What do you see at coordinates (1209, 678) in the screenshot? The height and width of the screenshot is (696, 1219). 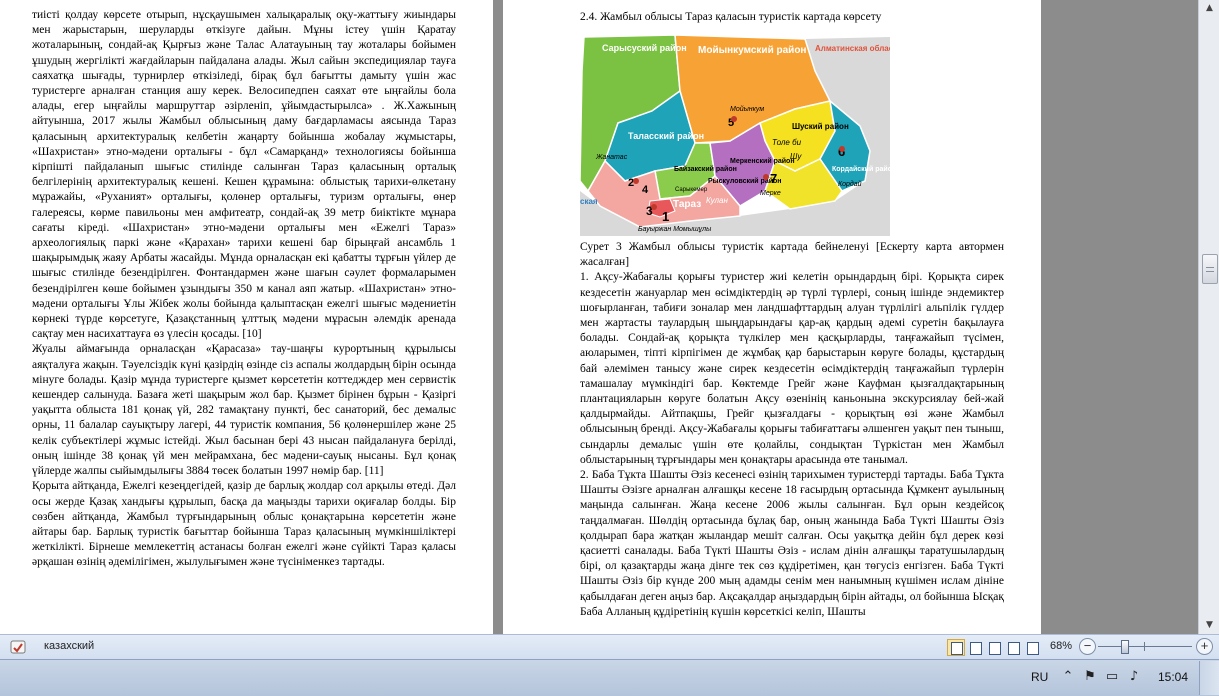 I see `show-desktop-button` at bounding box center [1209, 678].